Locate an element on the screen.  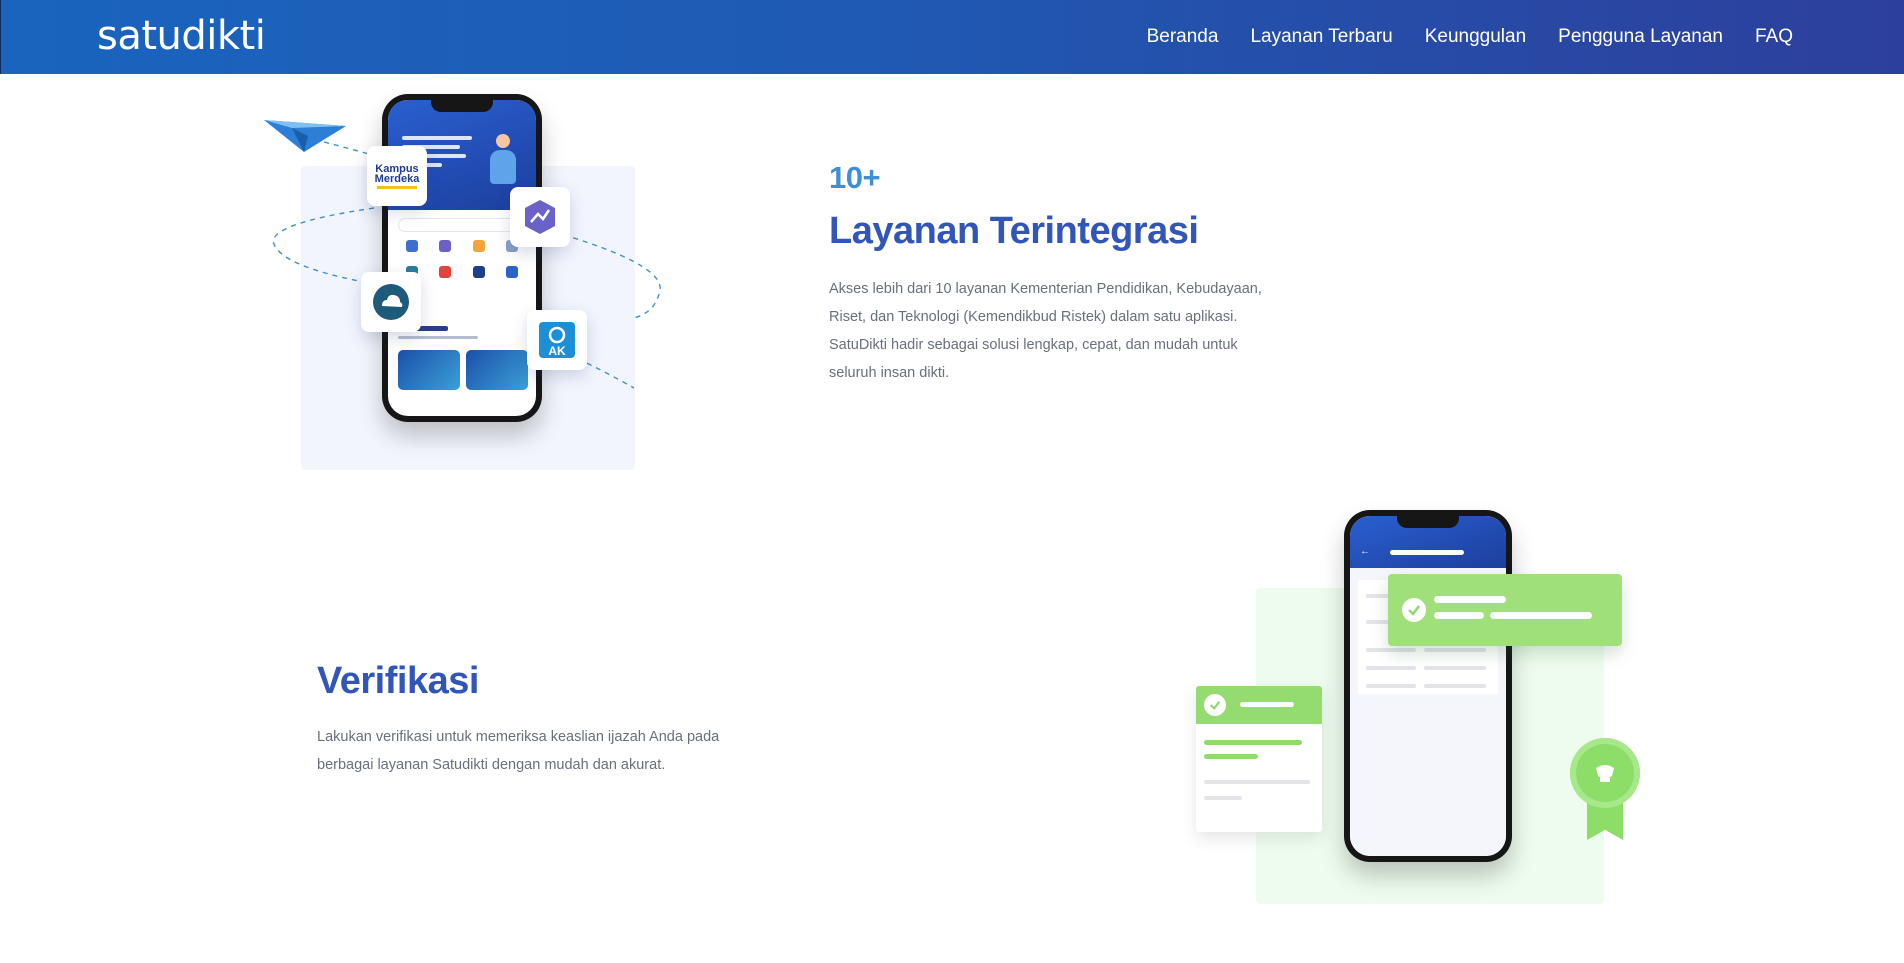
nav-link-faq: FAQ is located at coordinates (1774, 37).